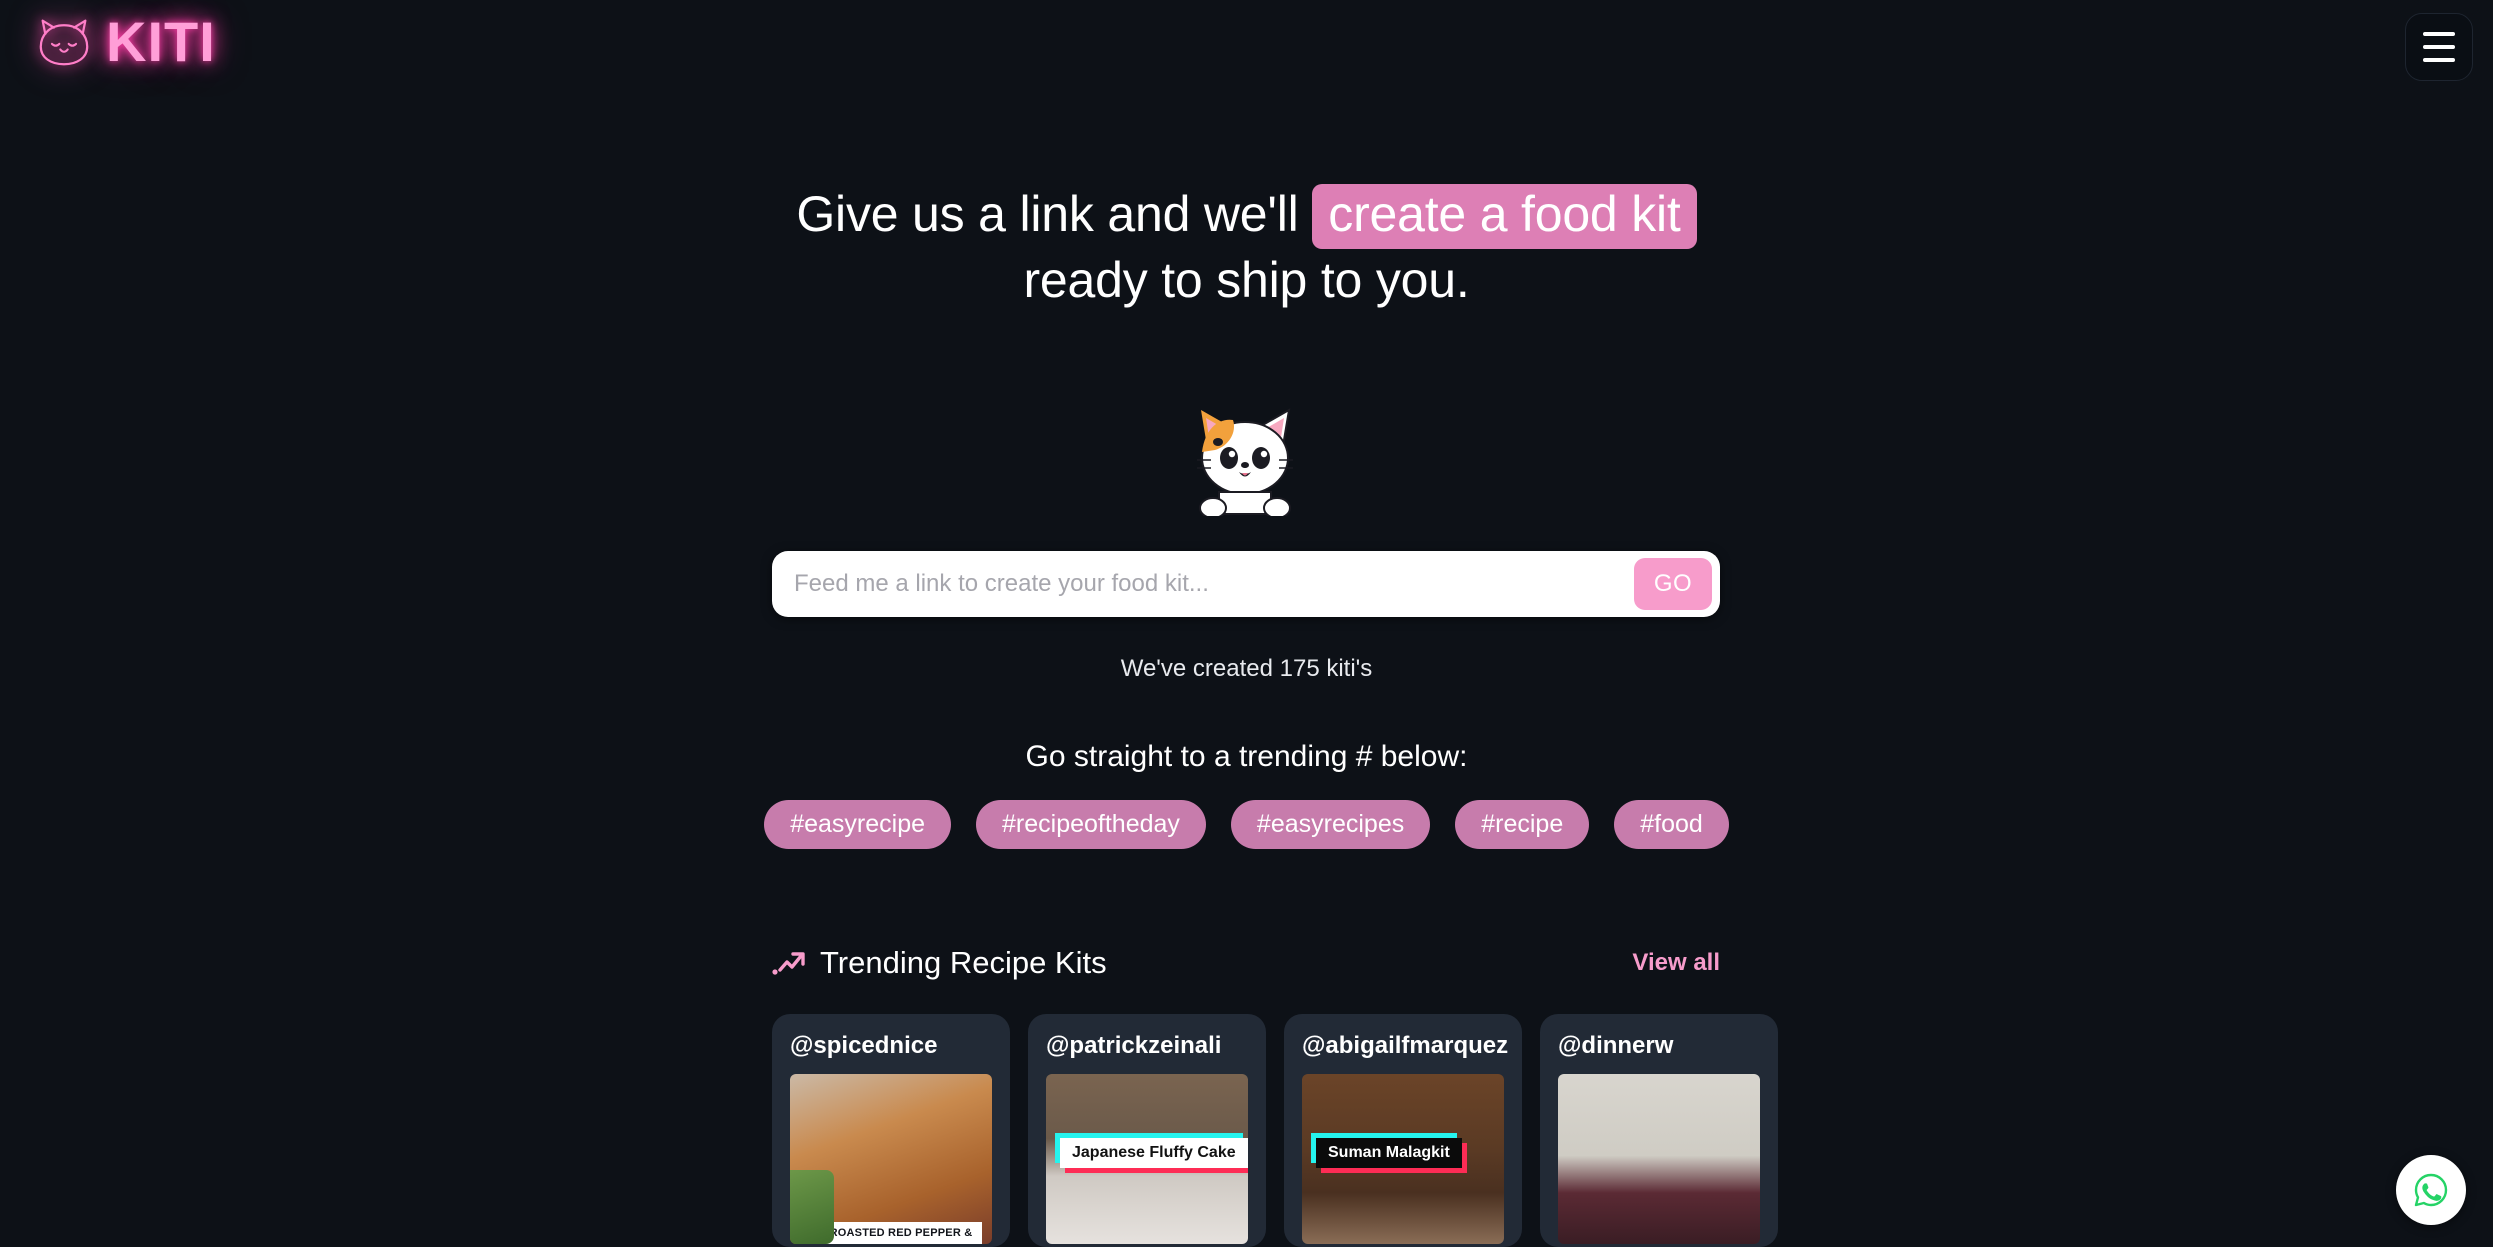  Describe the element at coordinates (1405, 1045) in the screenshot. I see `card-handle: @abigailfmarquez` at that location.